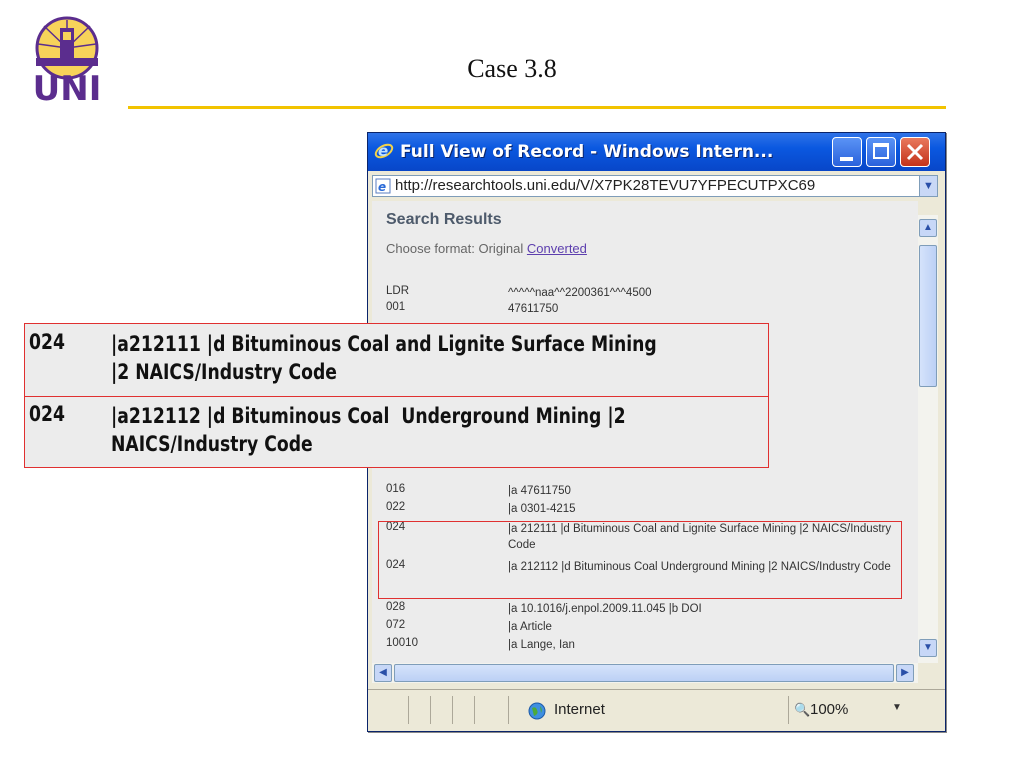 This screenshot has width=1024, height=768. Describe the element at coordinates (579, 709) in the screenshot. I see `security-zone: Internet` at that location.